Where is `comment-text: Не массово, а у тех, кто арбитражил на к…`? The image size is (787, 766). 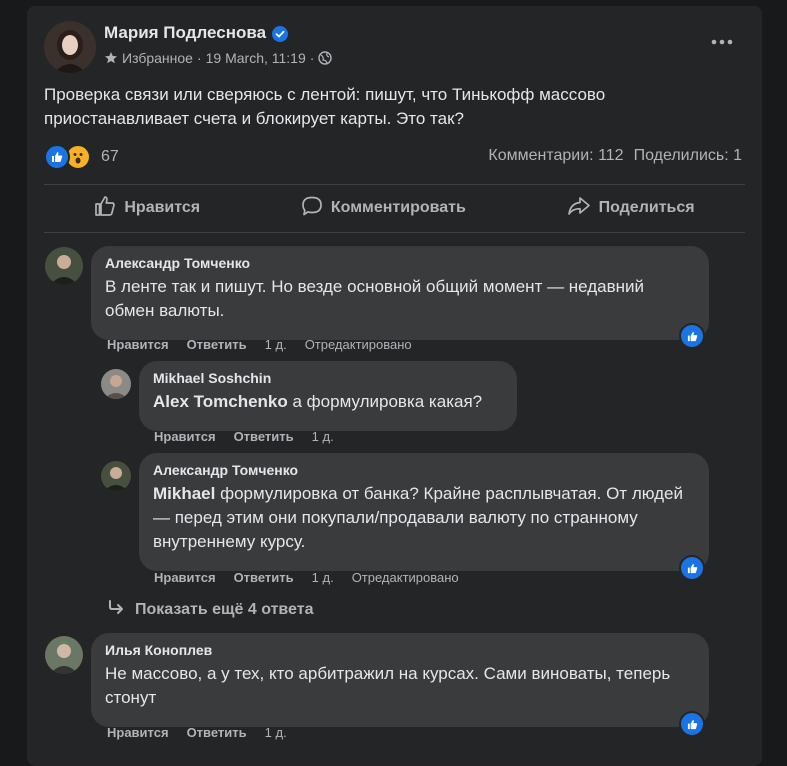 comment-text: Не массово, а у тех, кто арбитражил на к… is located at coordinates (388, 685).